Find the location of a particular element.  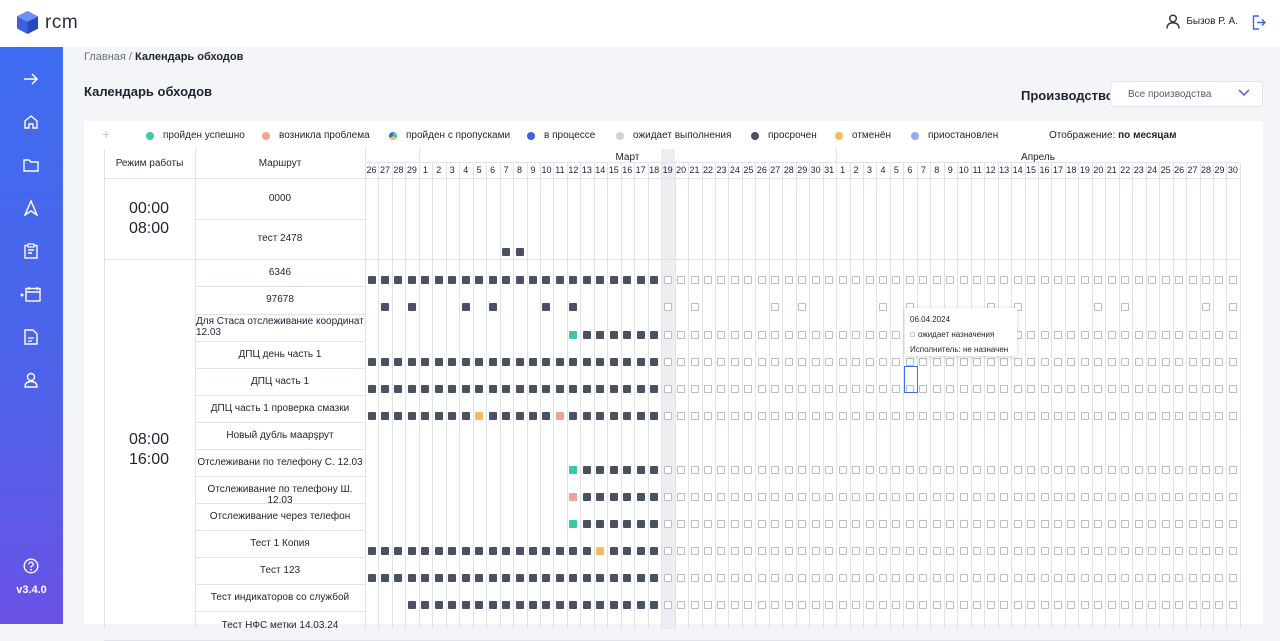

route-name: Отслеживание через телефон is located at coordinates (280, 516).